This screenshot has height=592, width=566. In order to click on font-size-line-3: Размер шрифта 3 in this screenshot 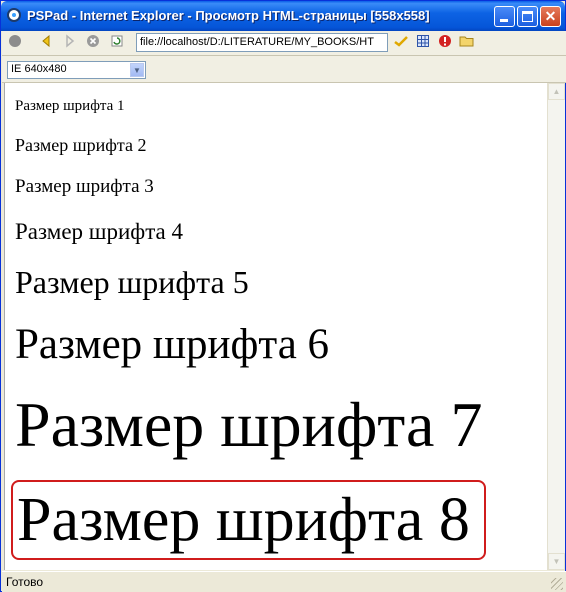, I will do `click(84, 186)`.